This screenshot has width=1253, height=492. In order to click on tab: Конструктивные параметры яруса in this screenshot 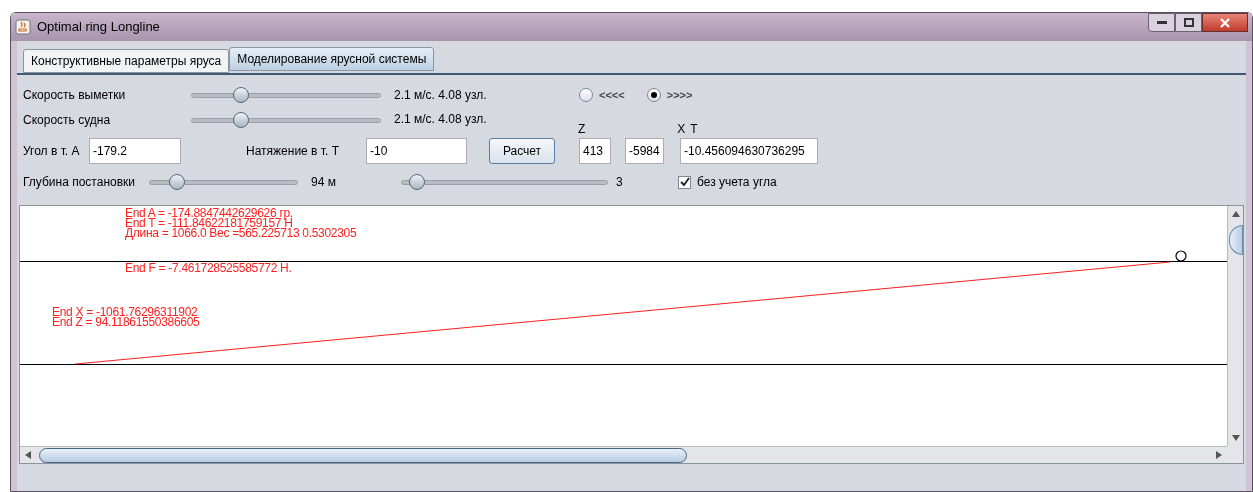, I will do `click(126, 61)`.